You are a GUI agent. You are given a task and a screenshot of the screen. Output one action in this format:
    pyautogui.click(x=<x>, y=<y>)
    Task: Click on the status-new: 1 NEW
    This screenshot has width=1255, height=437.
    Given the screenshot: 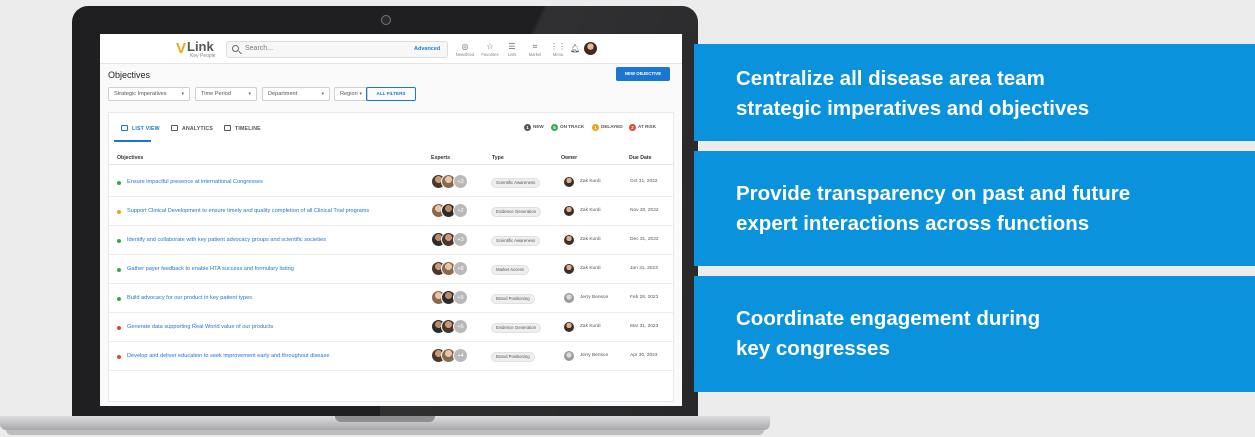 What is the action you would take?
    pyautogui.click(x=534, y=127)
    